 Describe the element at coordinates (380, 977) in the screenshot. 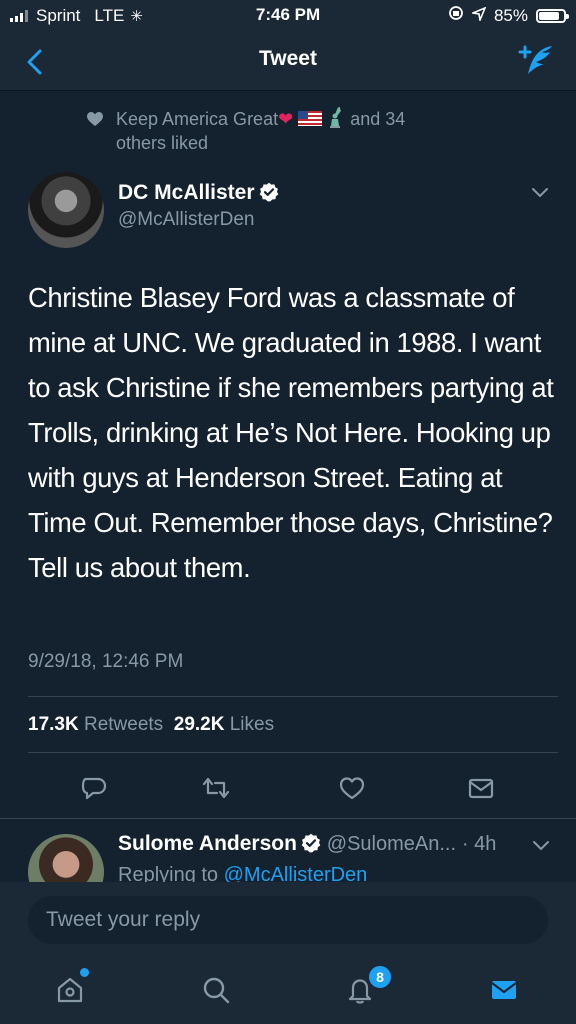

I see `notifications-badge: 8` at that location.